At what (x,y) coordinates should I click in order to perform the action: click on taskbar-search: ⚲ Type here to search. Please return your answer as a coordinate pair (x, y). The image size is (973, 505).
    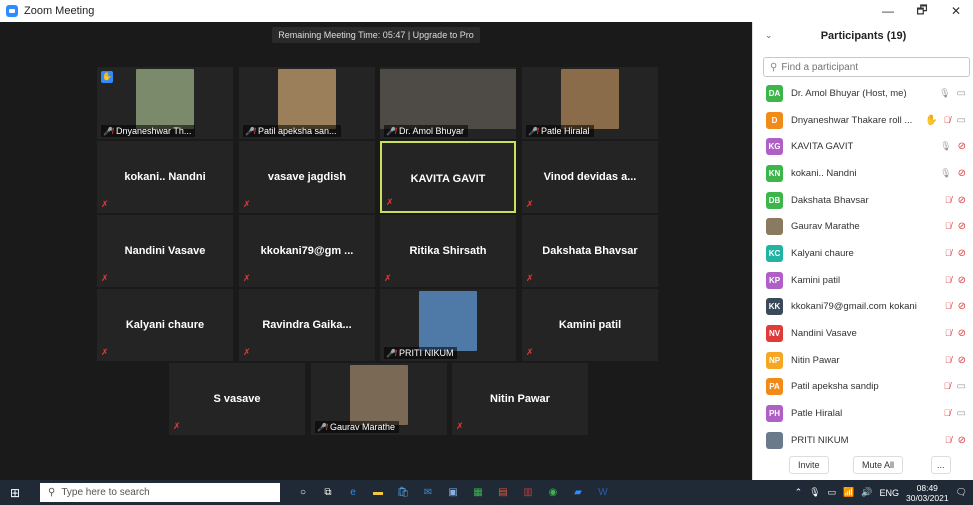
    Looking at the image, I should click on (160, 492).